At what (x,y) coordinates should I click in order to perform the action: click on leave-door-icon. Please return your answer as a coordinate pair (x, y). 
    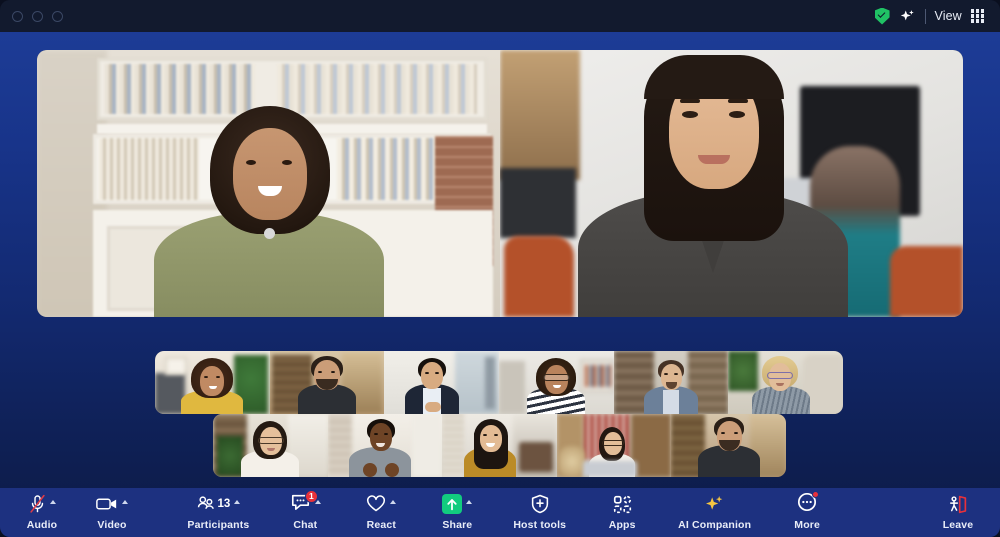
    Looking at the image, I should click on (957, 504).